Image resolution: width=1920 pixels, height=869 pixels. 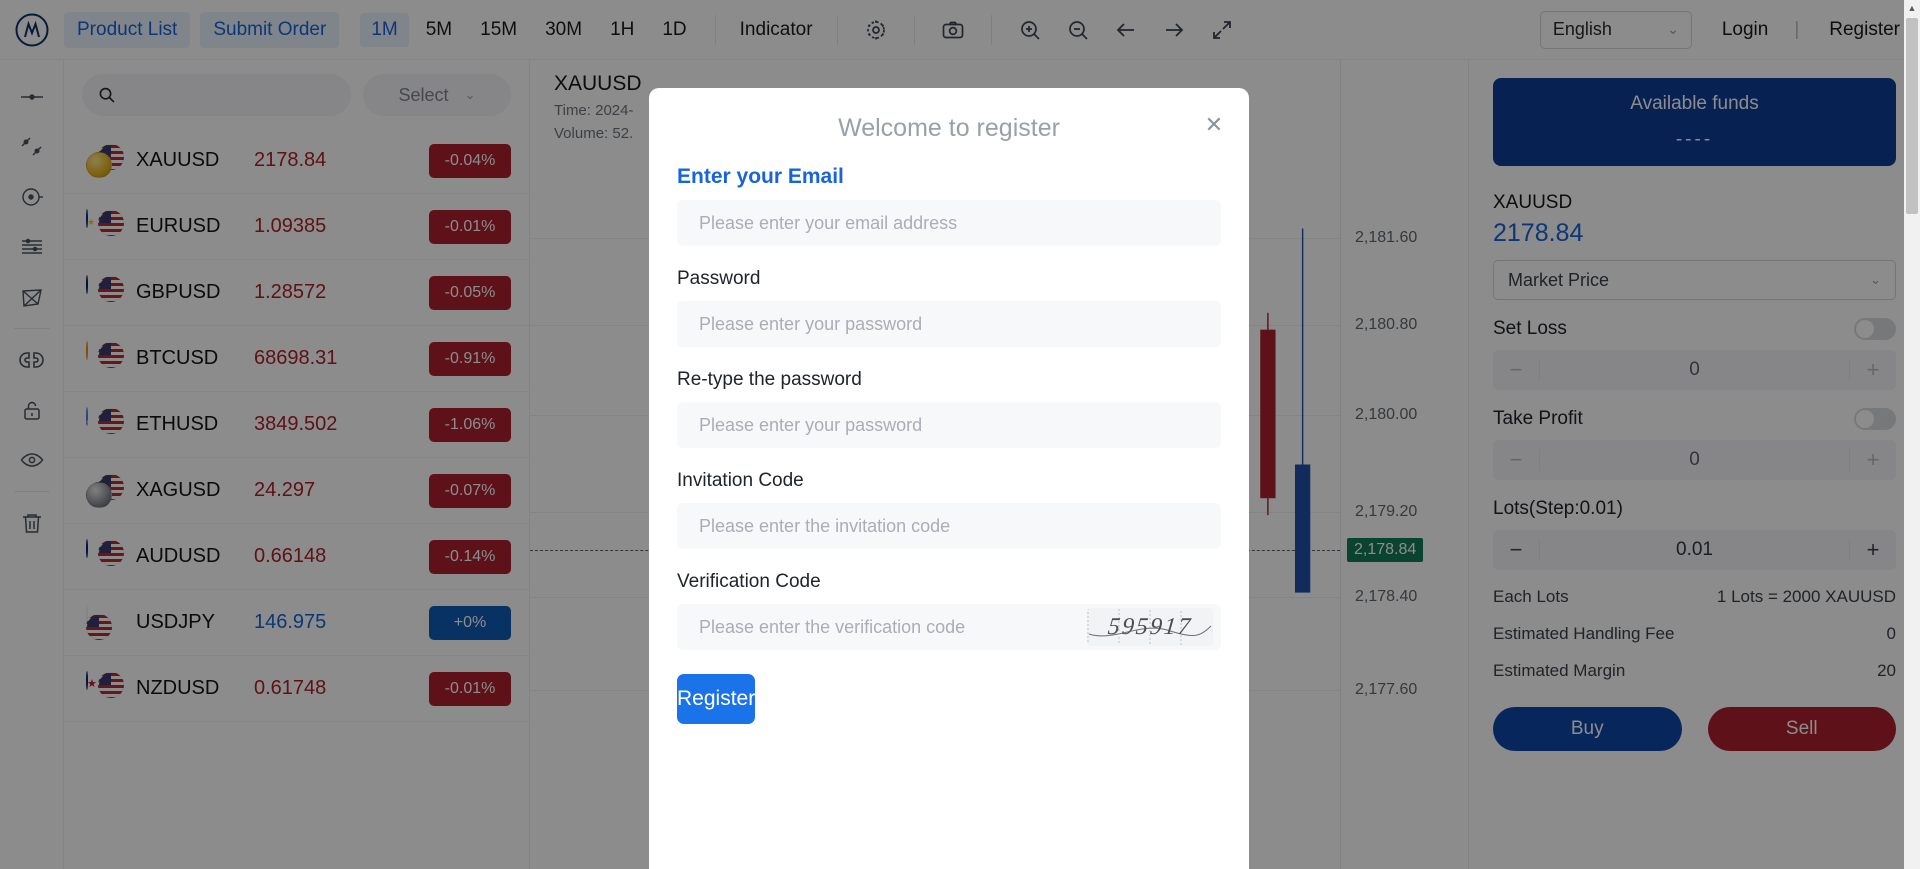 What do you see at coordinates (716, 699) in the screenshot?
I see `register-submit-button: Register` at bounding box center [716, 699].